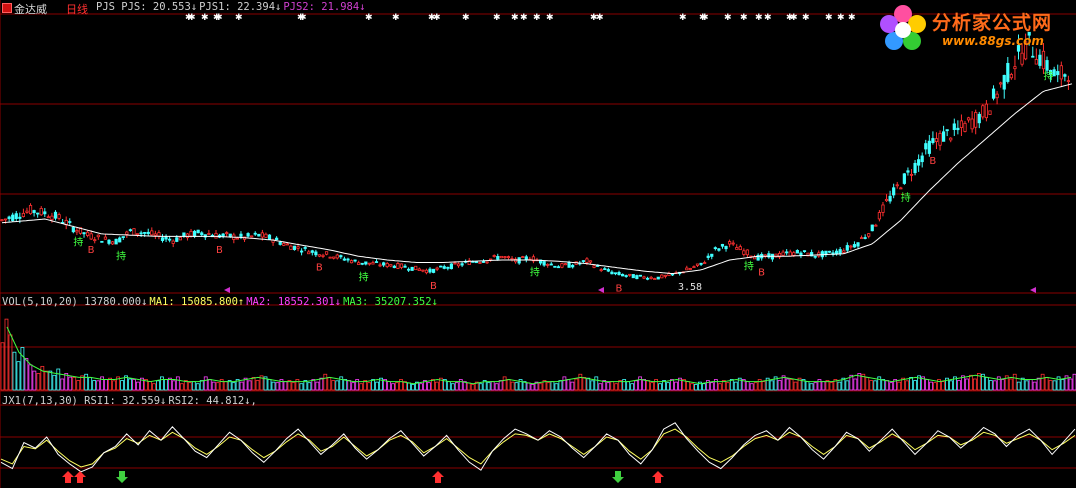  Describe the element at coordinates (121, 255) in the screenshot. I see `price-signal-2: 持` at that location.